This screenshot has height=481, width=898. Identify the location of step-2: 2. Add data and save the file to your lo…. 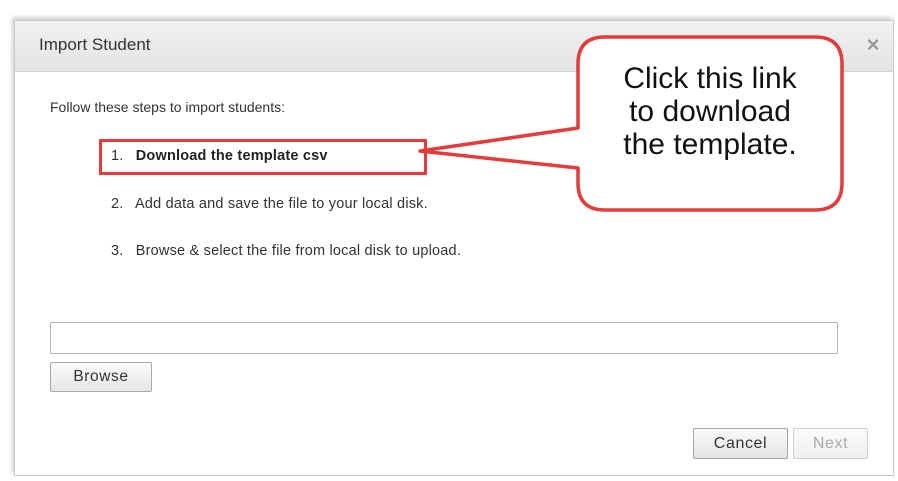
(269, 204).